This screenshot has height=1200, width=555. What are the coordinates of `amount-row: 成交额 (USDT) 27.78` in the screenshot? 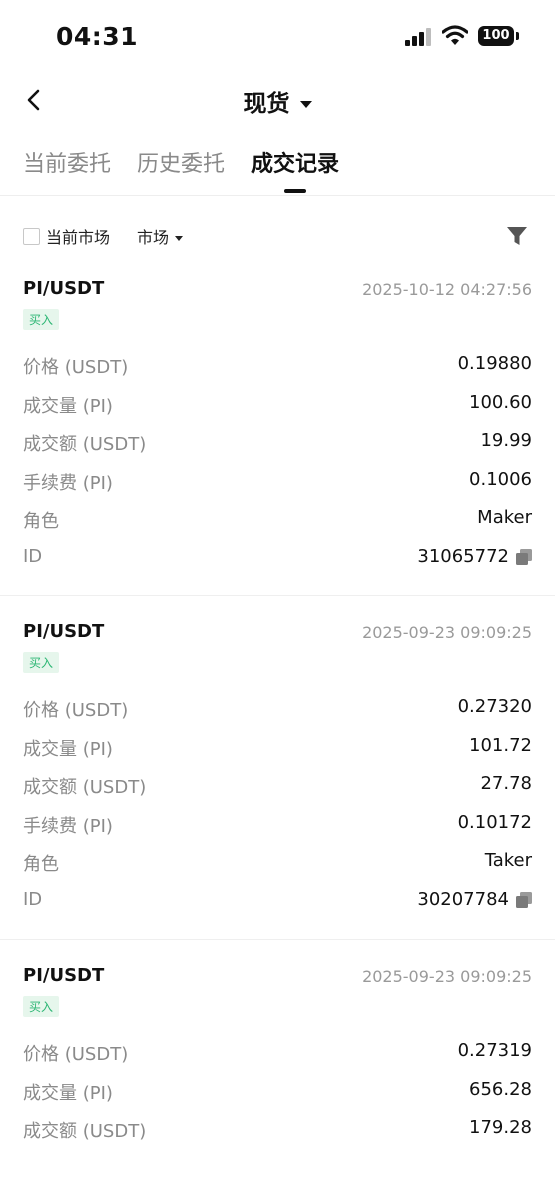 It's located at (277, 786).